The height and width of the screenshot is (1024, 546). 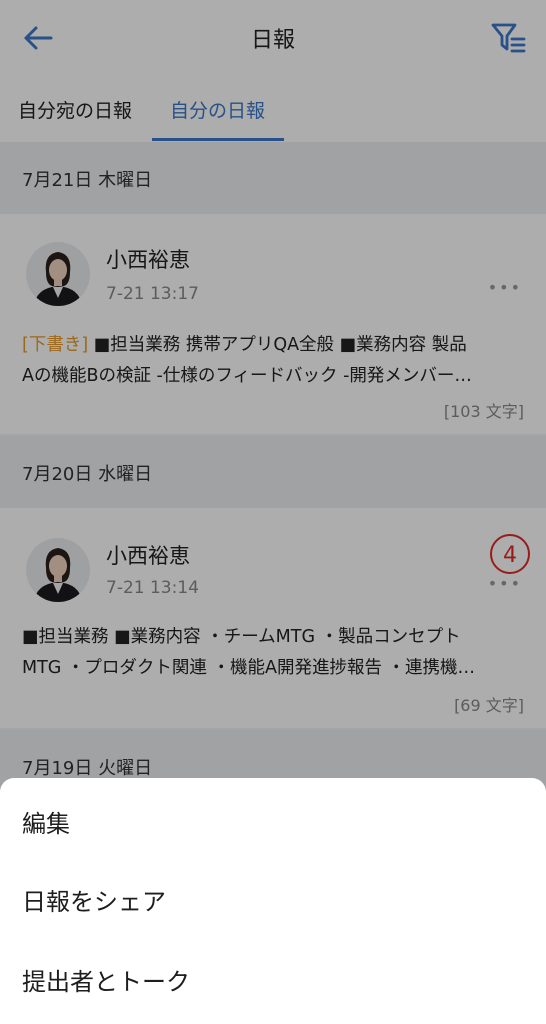 What do you see at coordinates (106, 979) in the screenshot?
I see `talk-with-submitter-option: 提出者とトーク` at bounding box center [106, 979].